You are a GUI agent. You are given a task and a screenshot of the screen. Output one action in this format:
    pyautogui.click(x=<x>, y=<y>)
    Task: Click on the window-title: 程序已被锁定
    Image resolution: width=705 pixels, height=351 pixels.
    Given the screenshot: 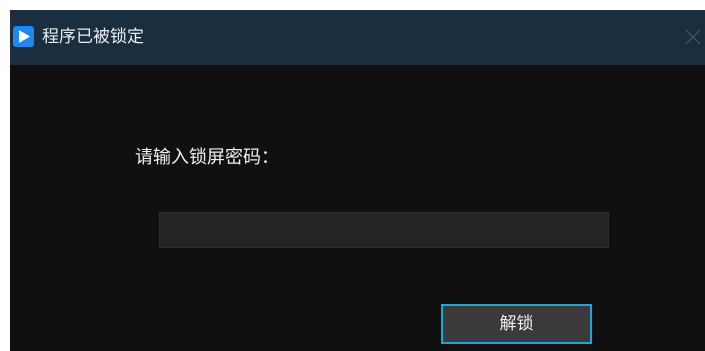 What is the action you would take?
    pyautogui.click(x=93, y=37)
    